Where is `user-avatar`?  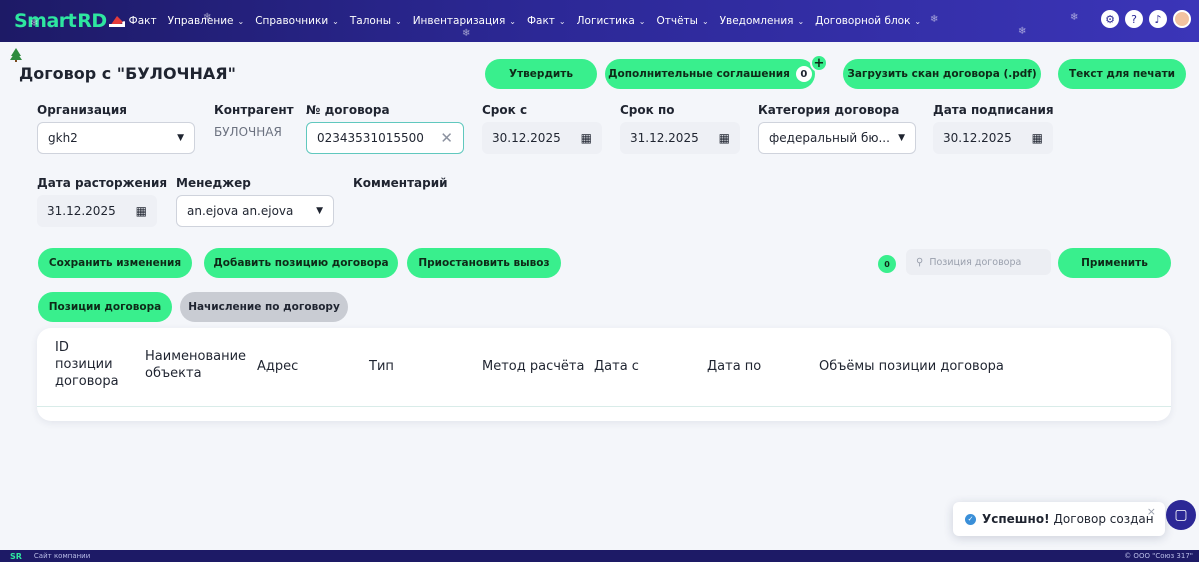
user-avatar is located at coordinates (1182, 19).